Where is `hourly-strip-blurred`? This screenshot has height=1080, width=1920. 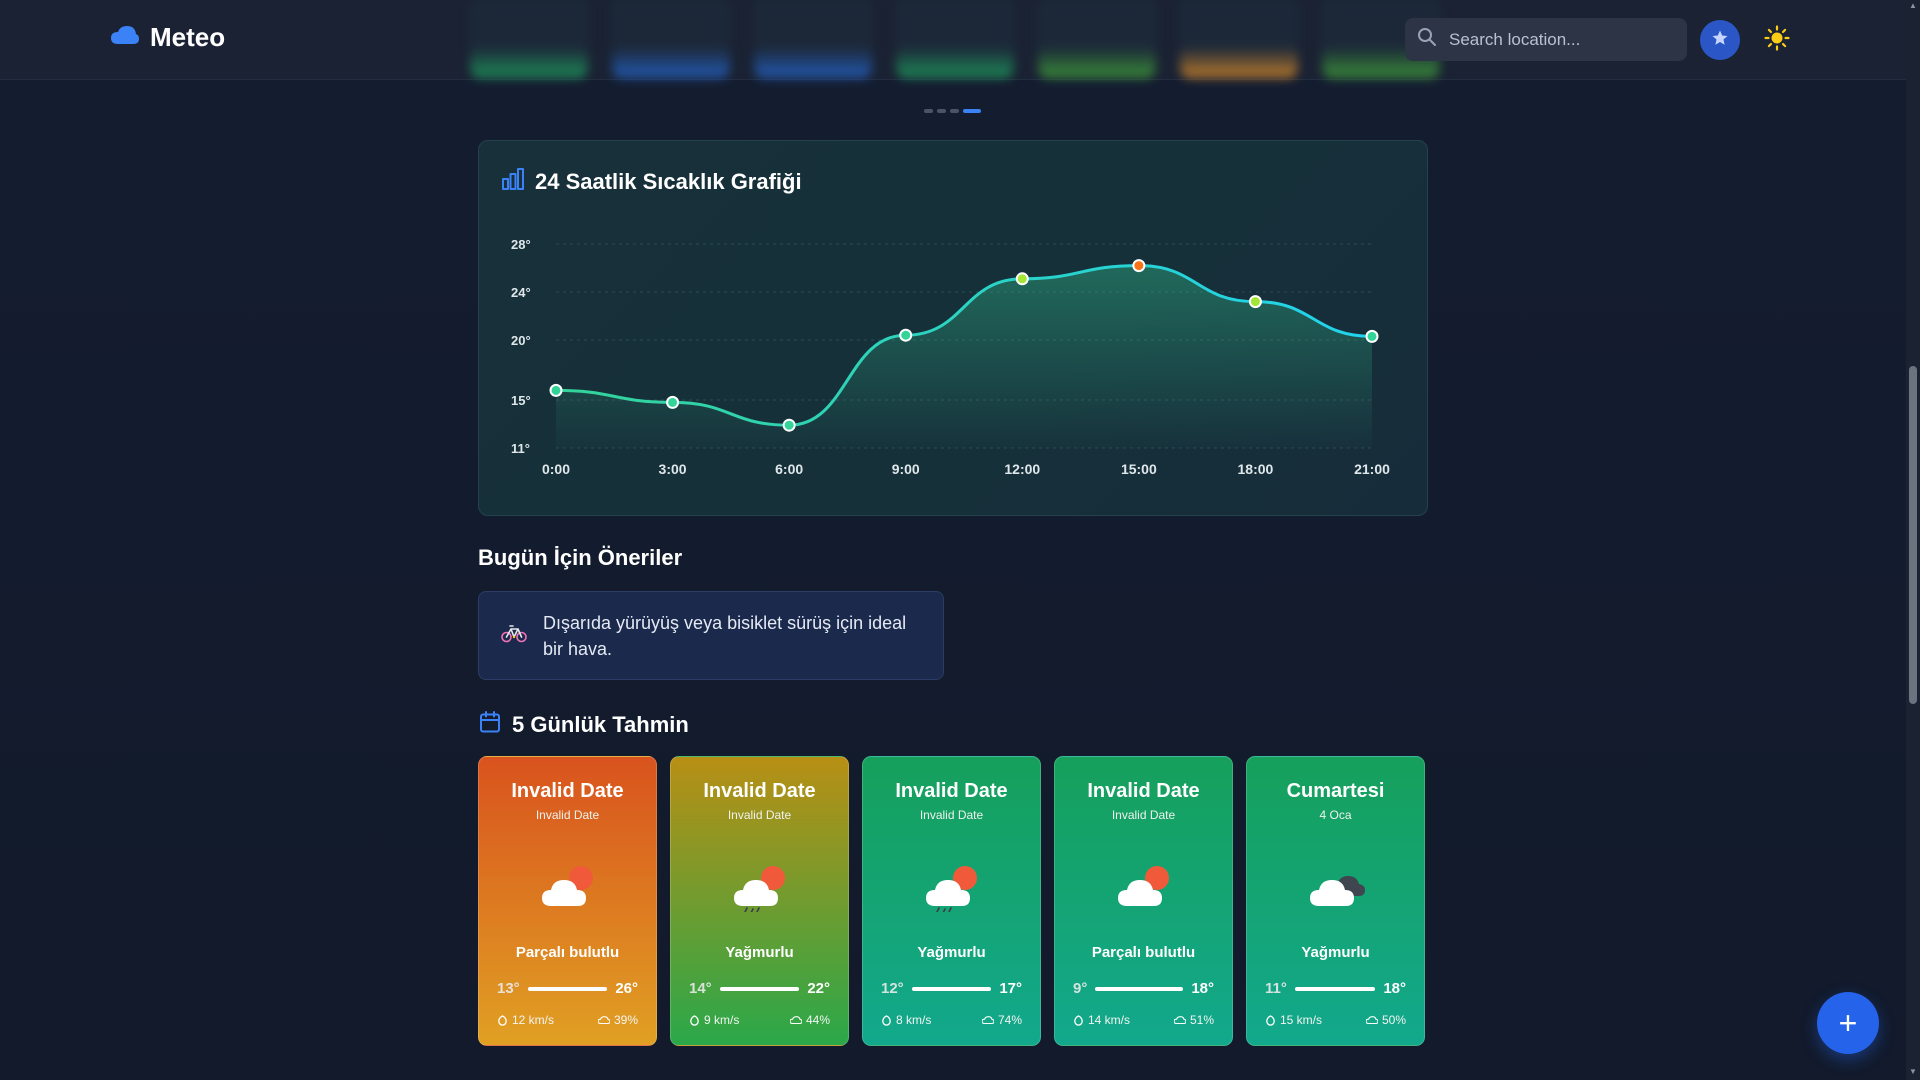 hourly-strip-blurred is located at coordinates (955, 40).